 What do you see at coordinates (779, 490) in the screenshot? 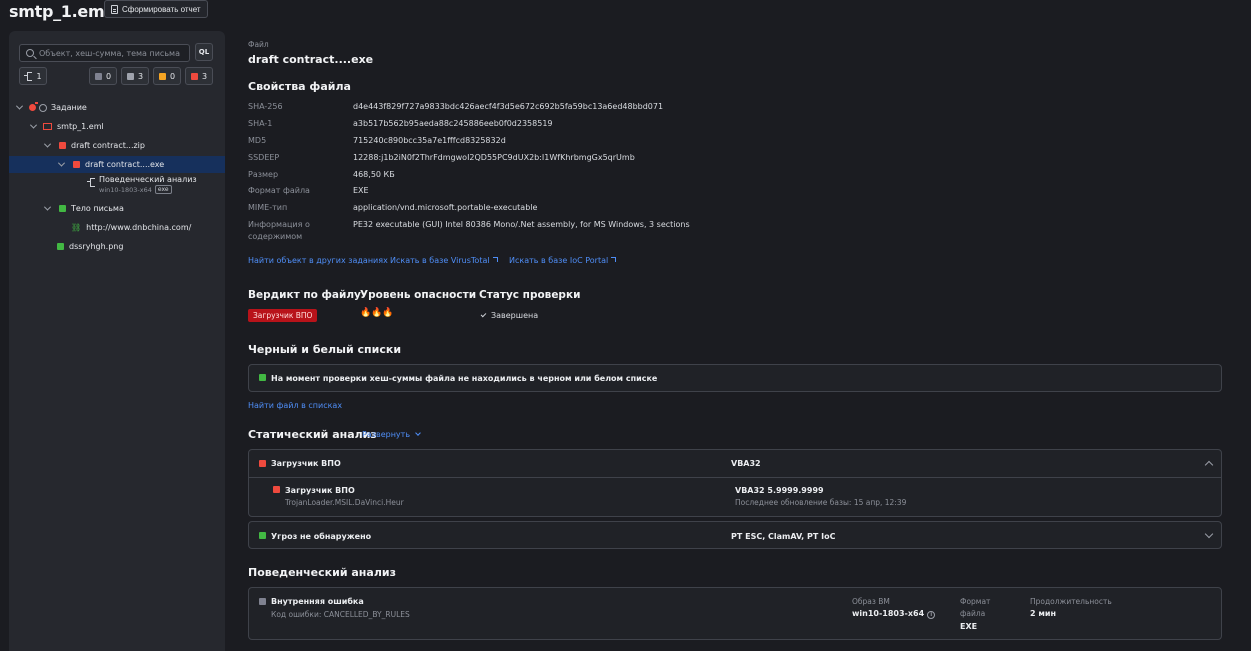
I see `detection-engine: VBA32 5.9999.9999` at bounding box center [779, 490].